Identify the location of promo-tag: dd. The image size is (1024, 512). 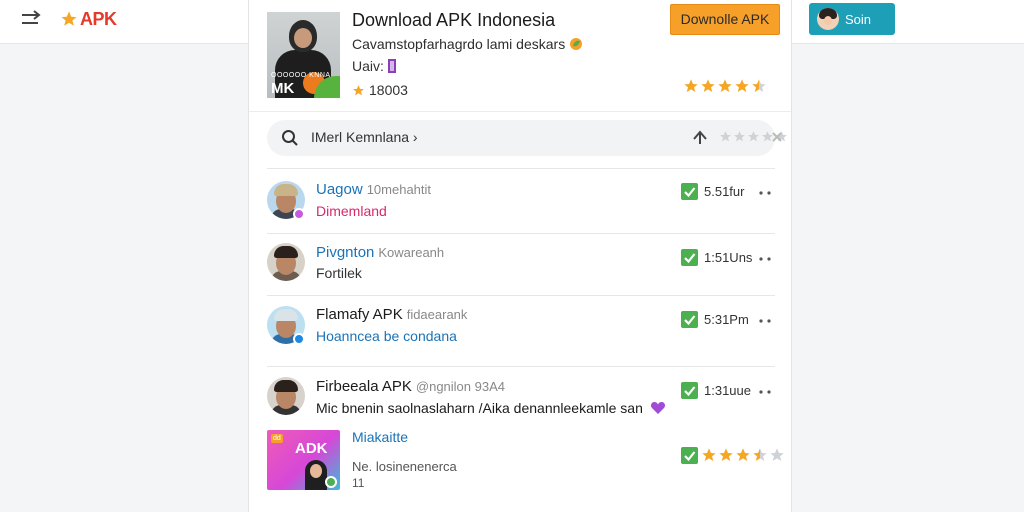
(277, 438).